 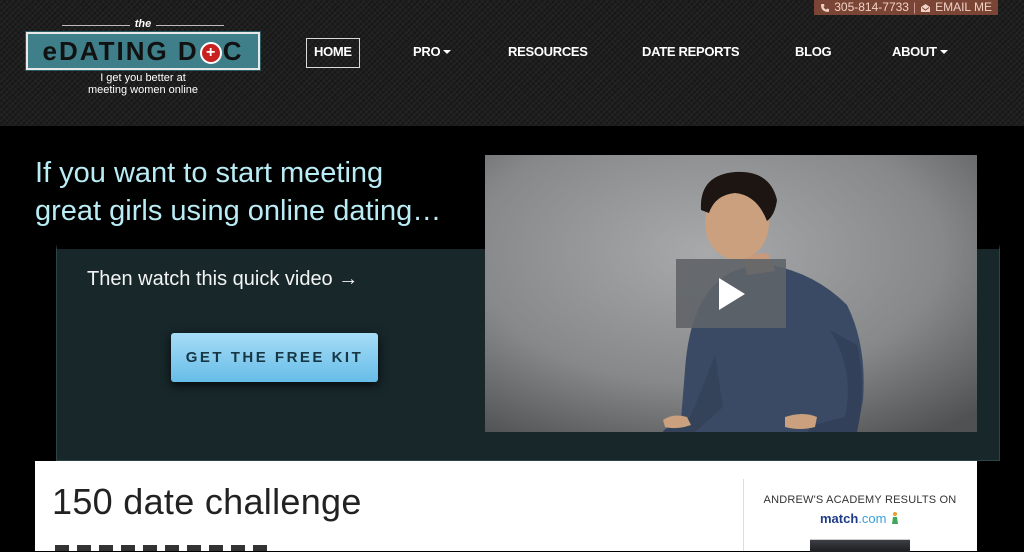 I want to click on nav-item-date-reports: DATE REPORTS, so click(x=691, y=52).